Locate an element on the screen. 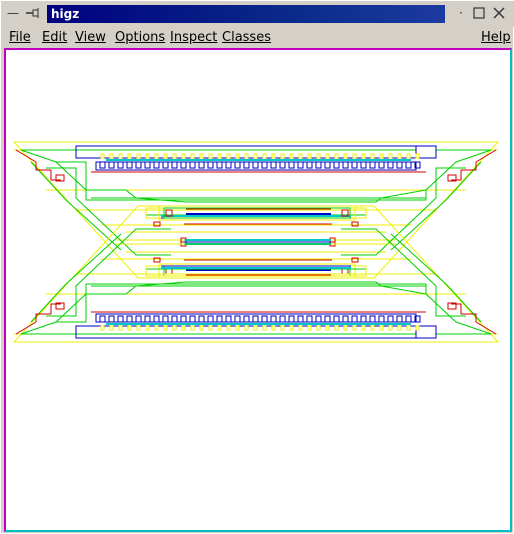 Image resolution: width=514 pixels, height=534 pixels. menu-view: View is located at coordinates (90, 38).